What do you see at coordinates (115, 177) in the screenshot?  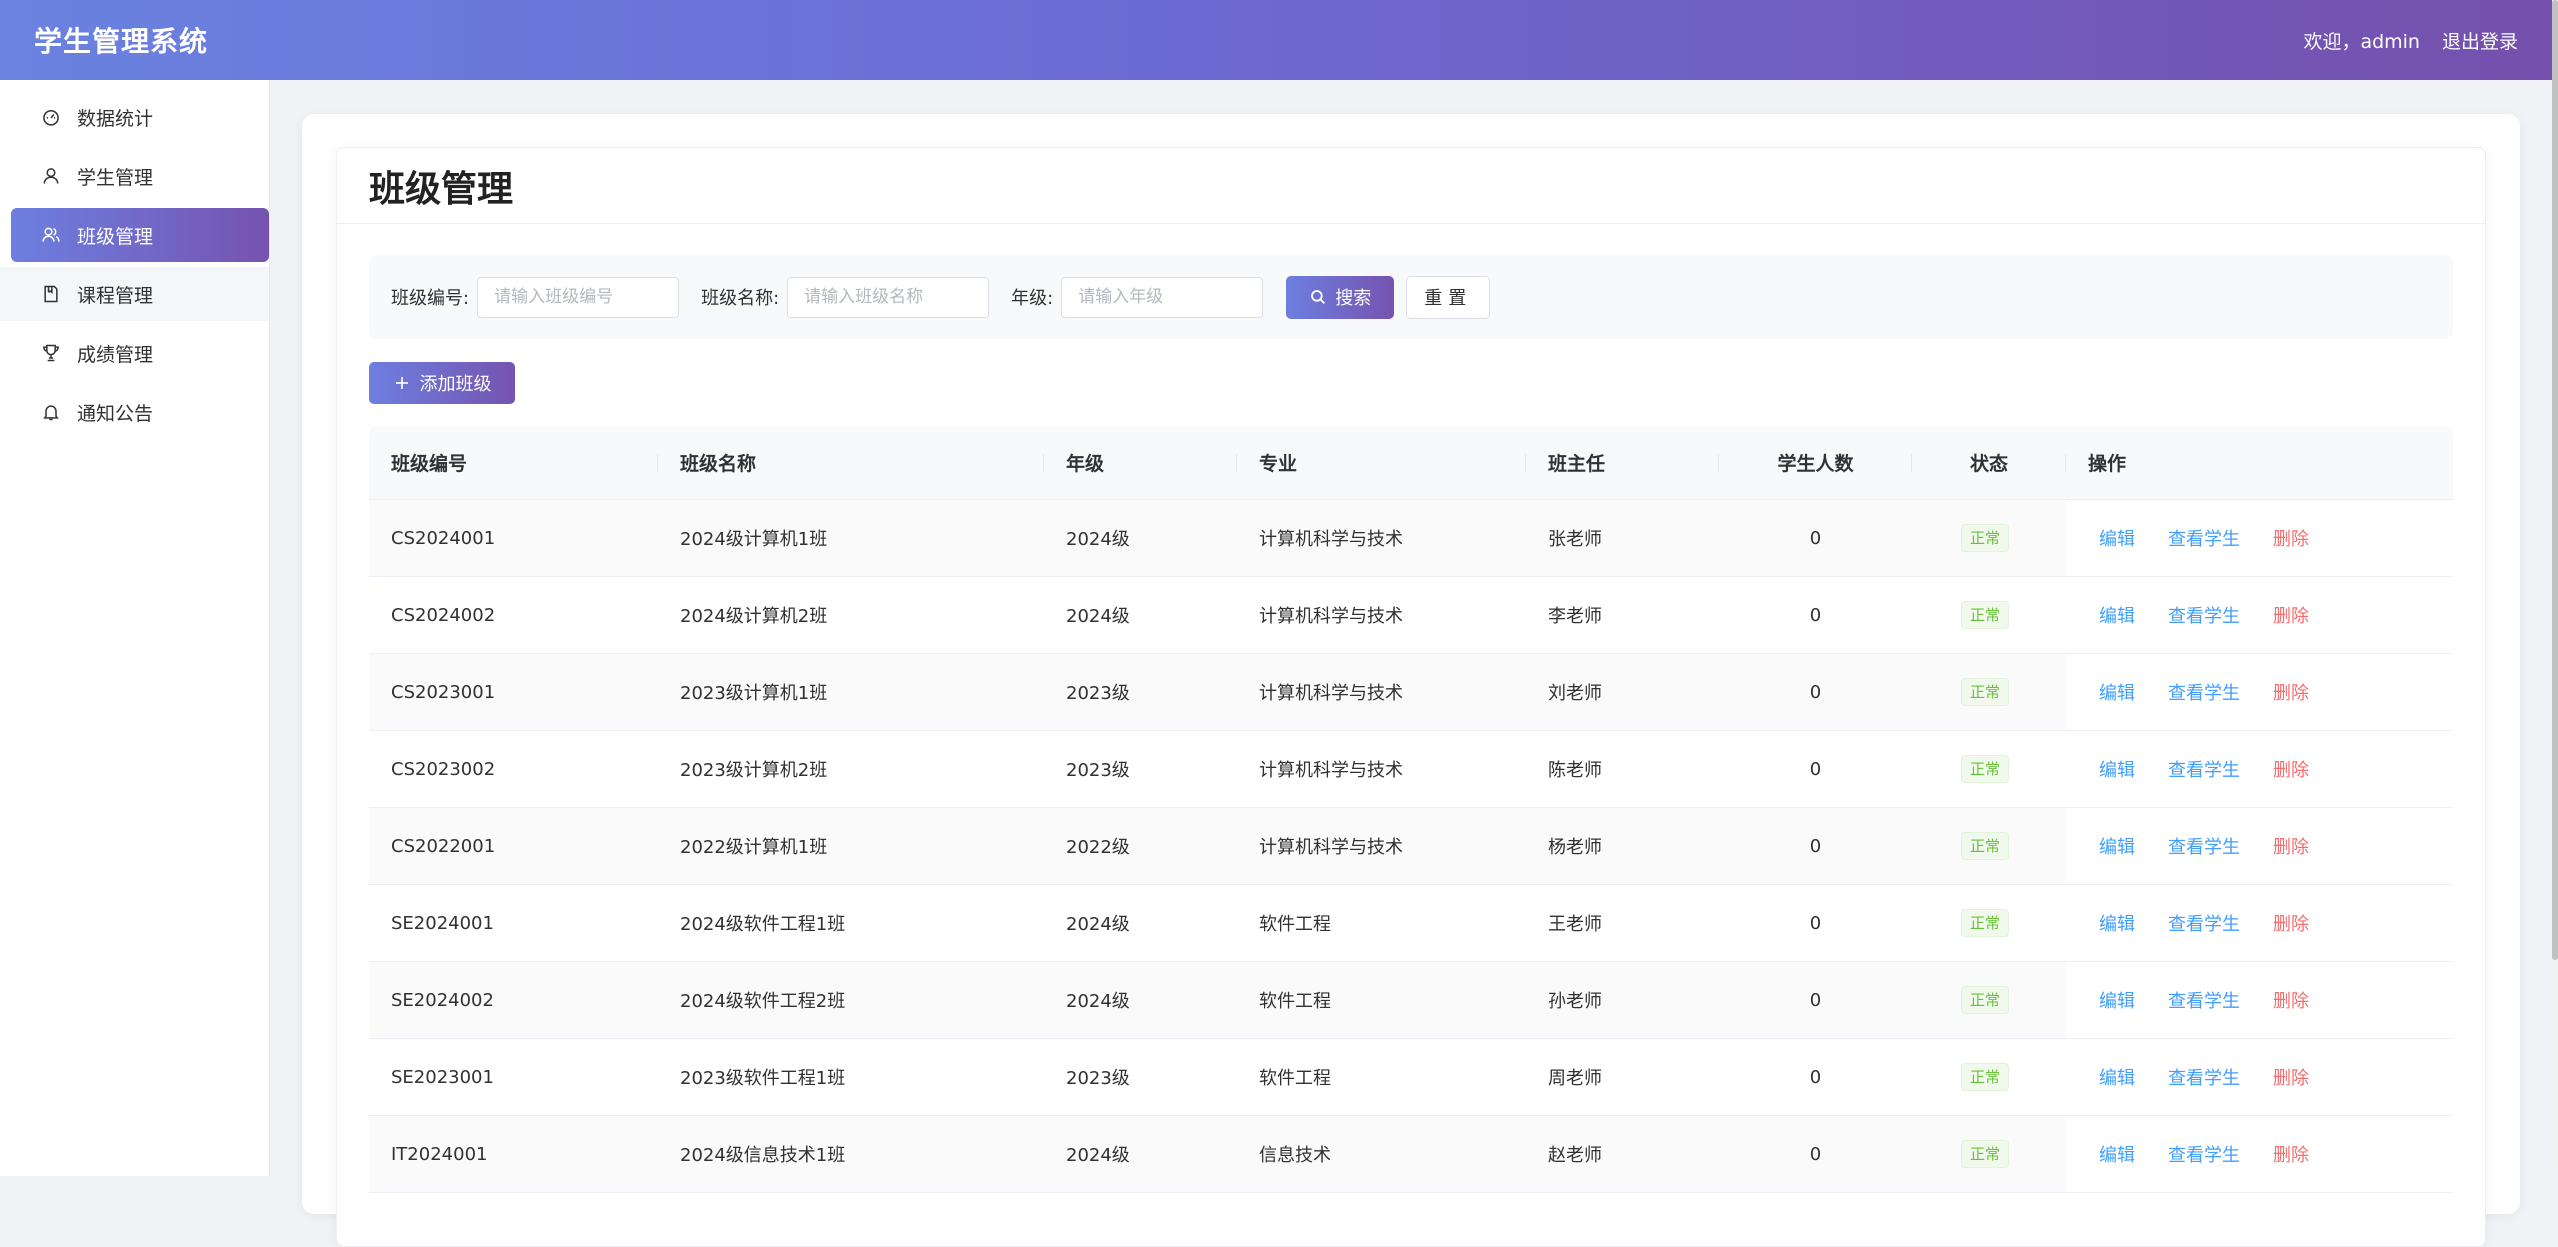 I see `sidebar-item-label: 学生管理` at bounding box center [115, 177].